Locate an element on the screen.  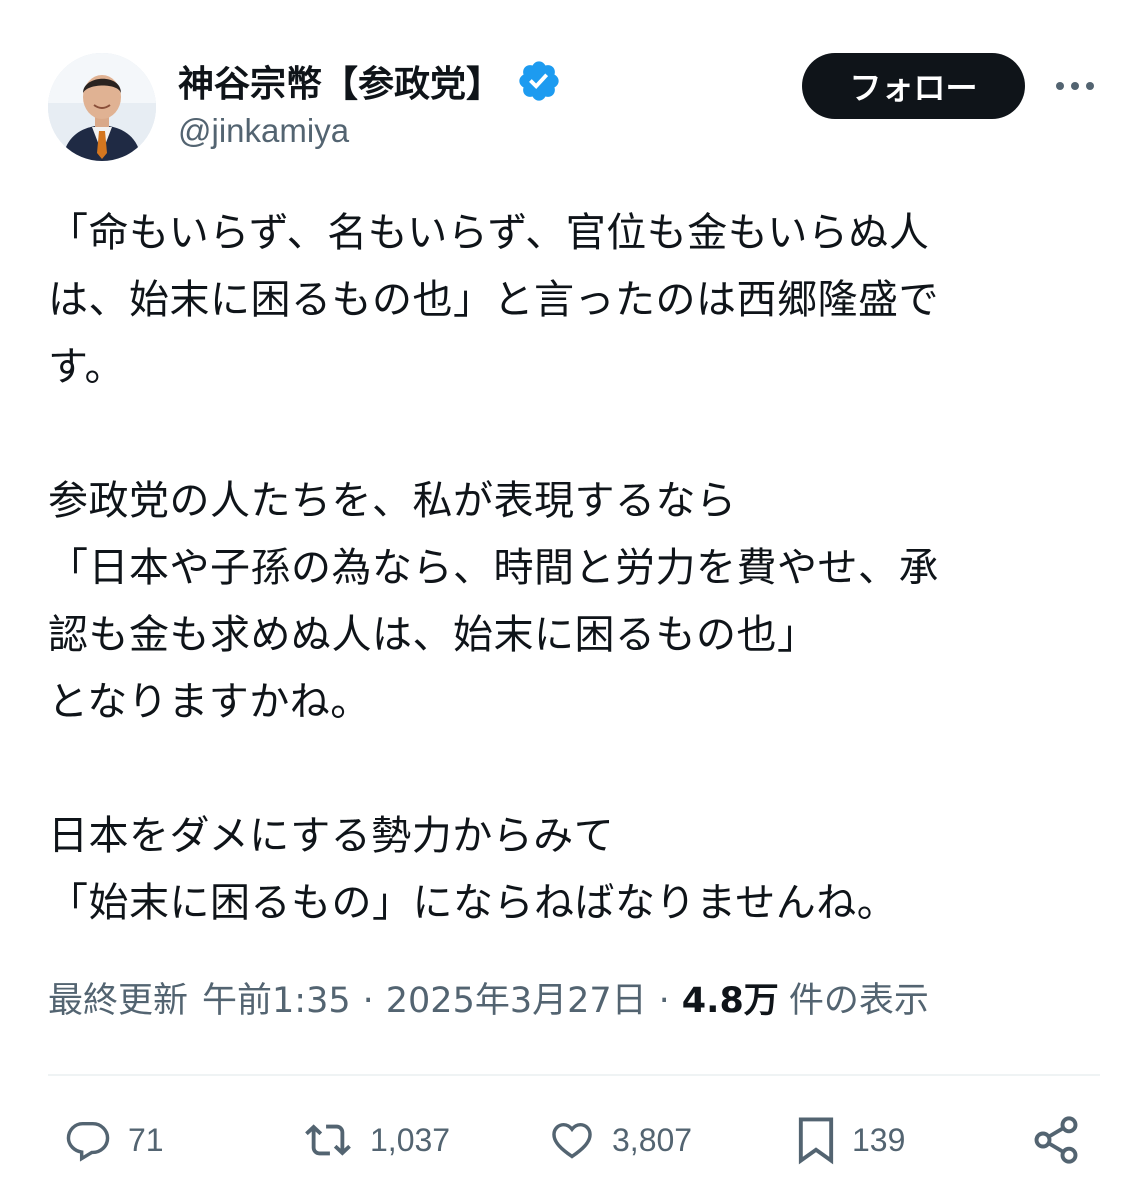
tweet-header: 神谷宗幣【参政党】 @jinkamiya フォロー is located at coordinates (578, 107).